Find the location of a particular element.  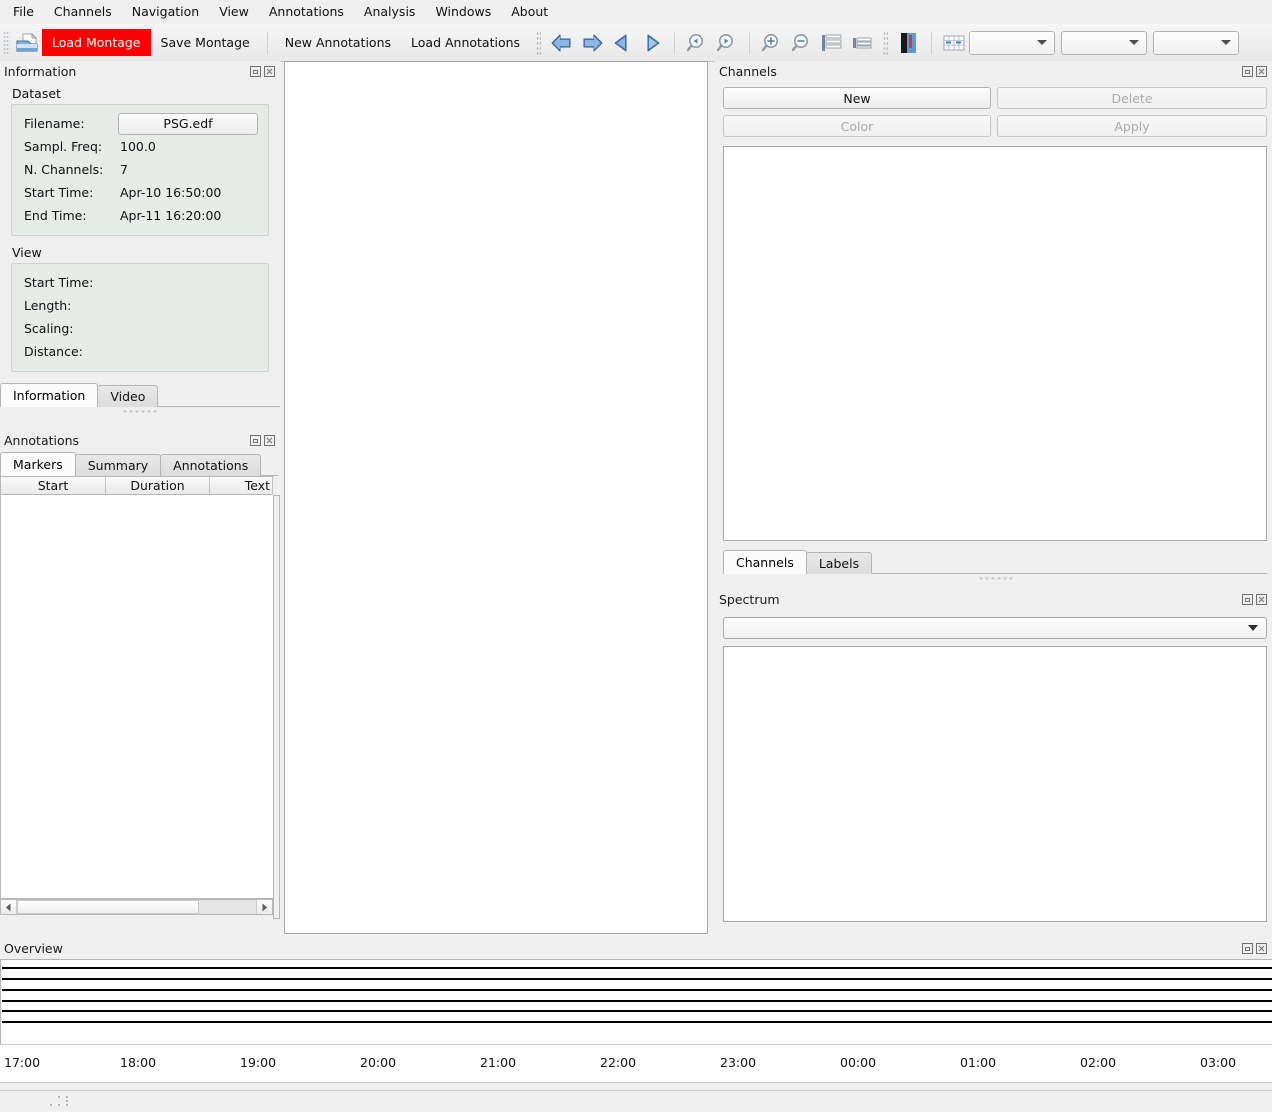

scroll-thumb is located at coordinates (108, 907).